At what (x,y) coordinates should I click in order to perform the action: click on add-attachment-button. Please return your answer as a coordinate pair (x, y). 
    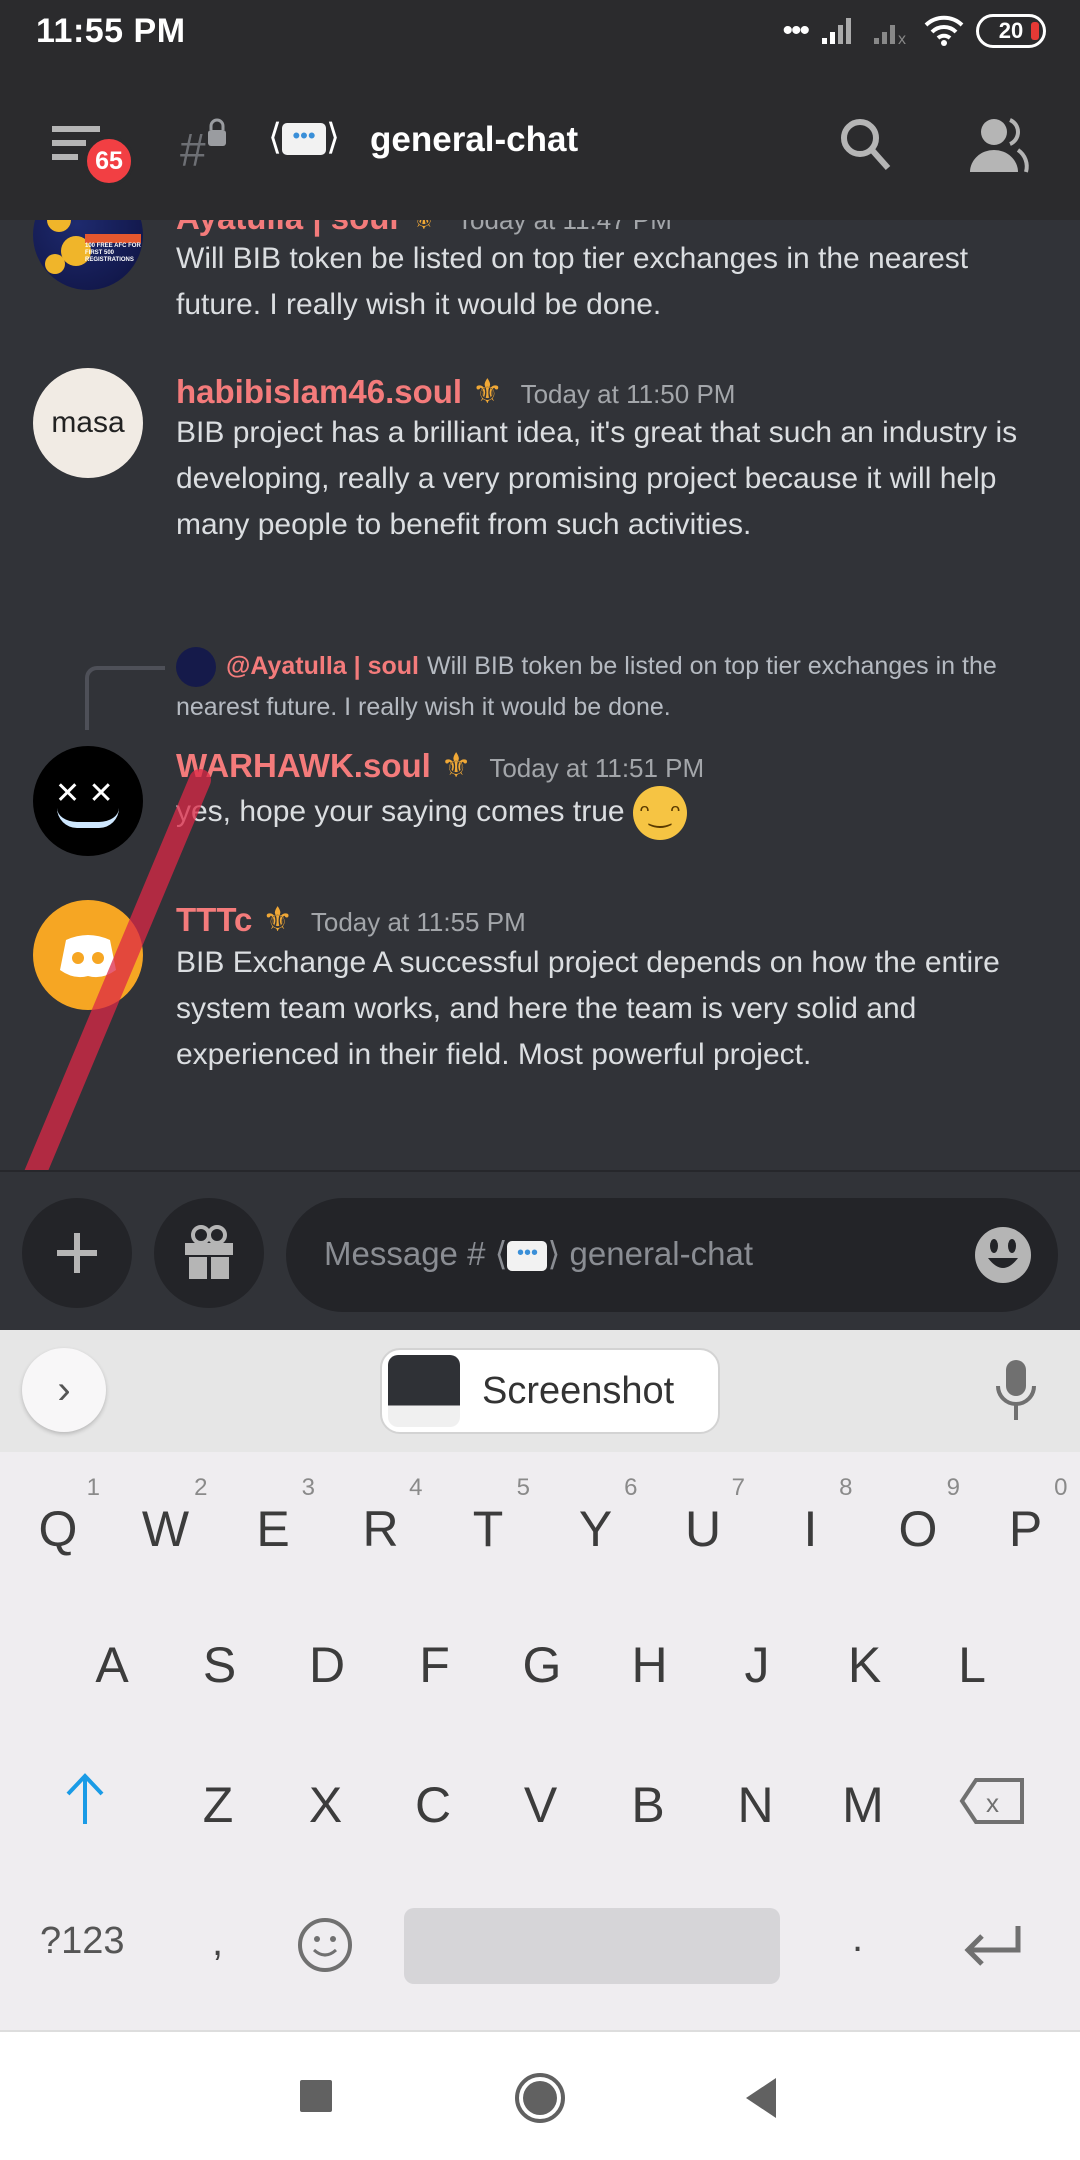
    Looking at the image, I should click on (77, 1253).